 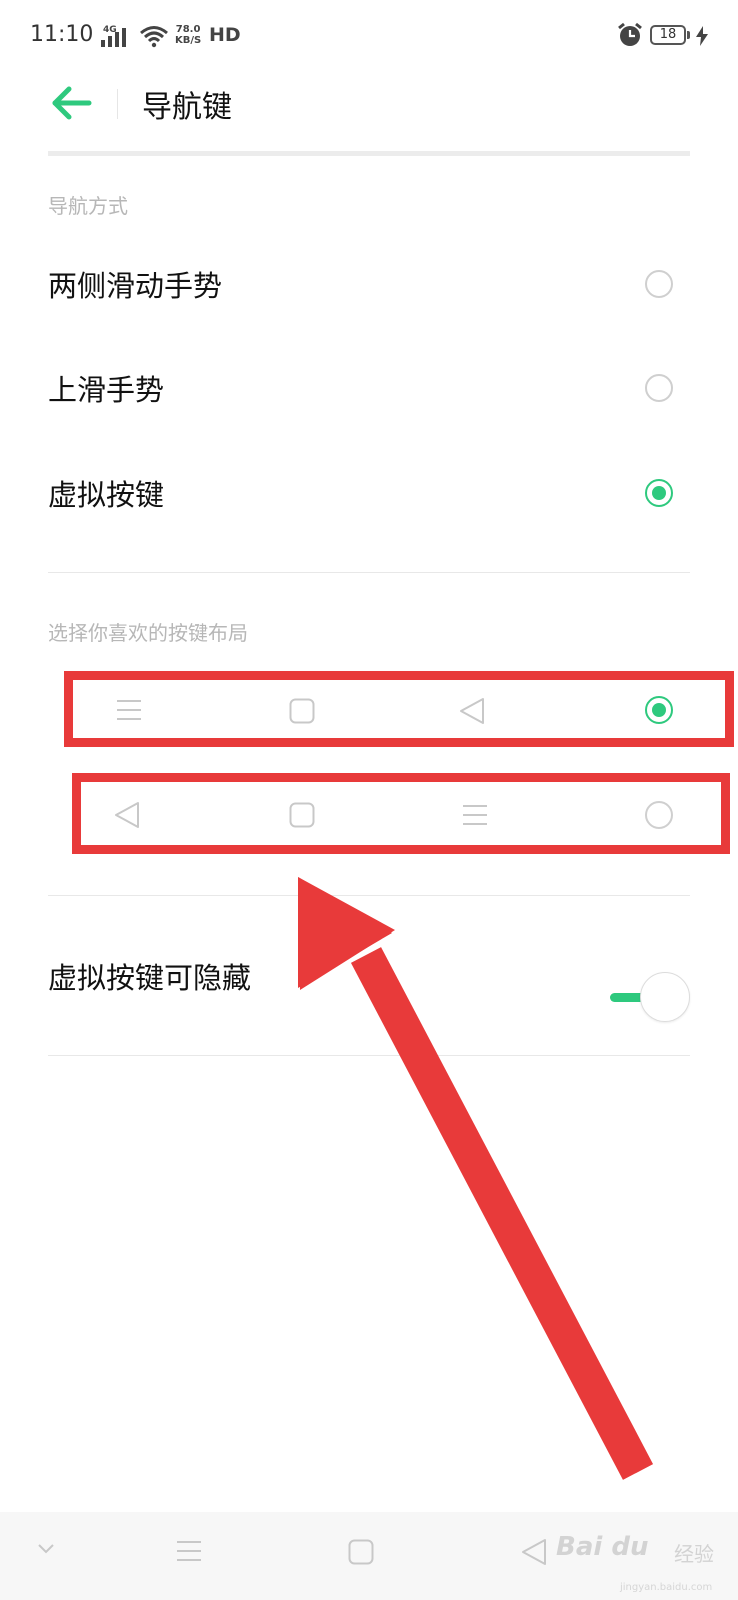 What do you see at coordinates (361, 1552) in the screenshot?
I see `home-square-icon` at bounding box center [361, 1552].